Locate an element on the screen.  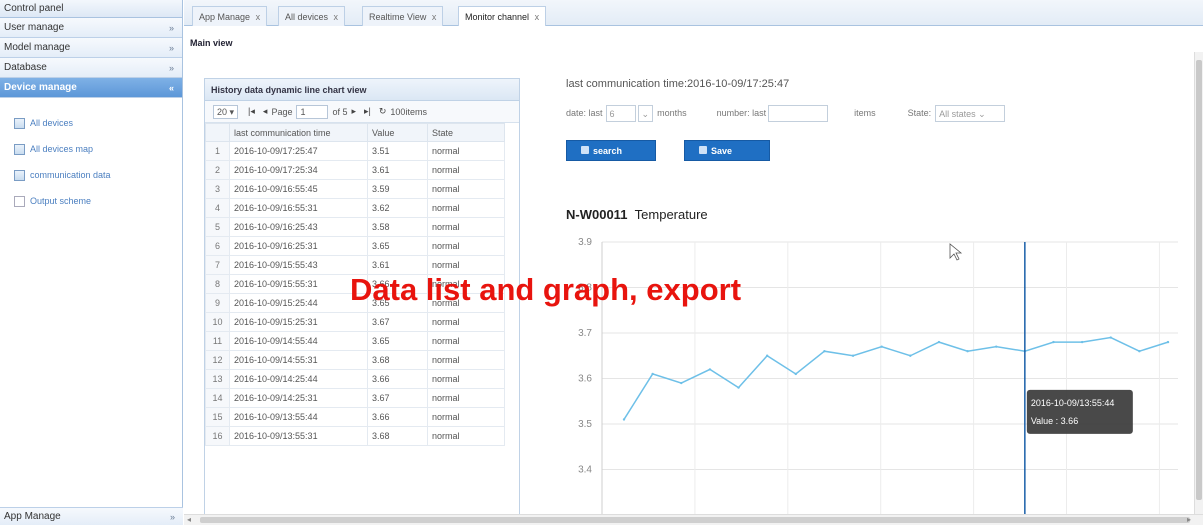
search-button-label: search is located at coordinates (608, 151).